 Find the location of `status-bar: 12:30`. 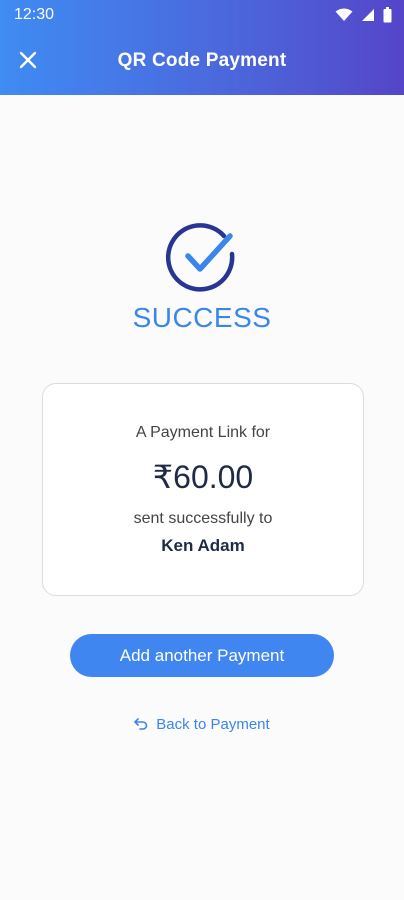

status-bar: 12:30 is located at coordinates (202, 15).